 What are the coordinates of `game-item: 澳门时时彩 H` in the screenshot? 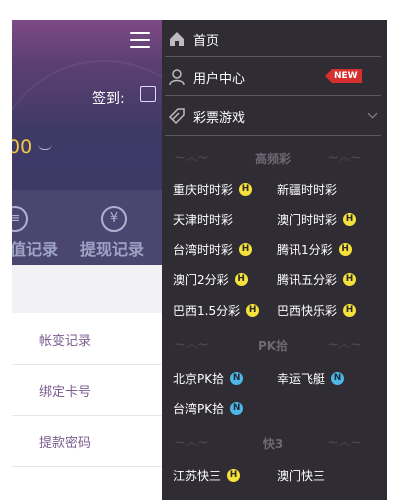 It's located at (317, 220).